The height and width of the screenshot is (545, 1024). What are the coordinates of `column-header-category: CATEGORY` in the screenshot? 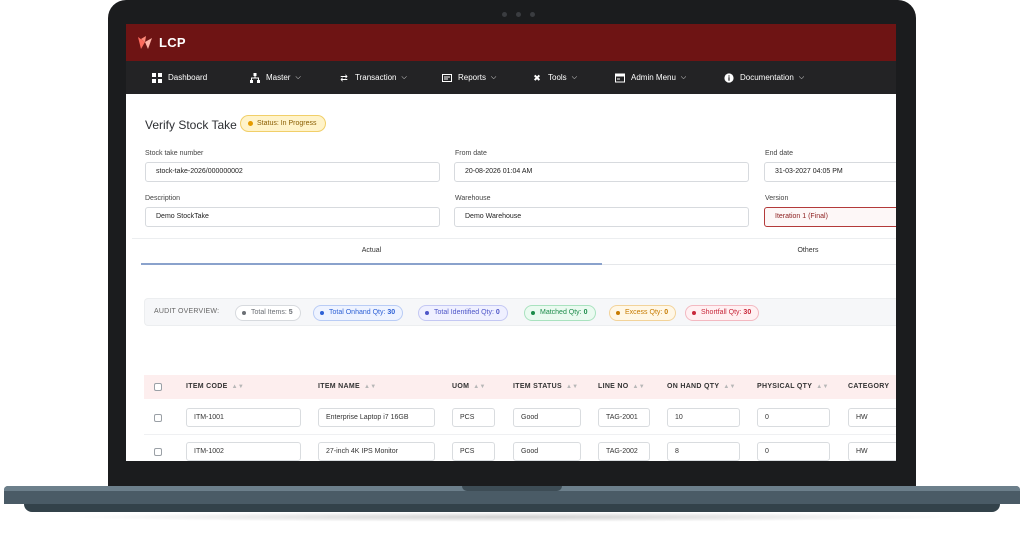 It's located at (868, 387).